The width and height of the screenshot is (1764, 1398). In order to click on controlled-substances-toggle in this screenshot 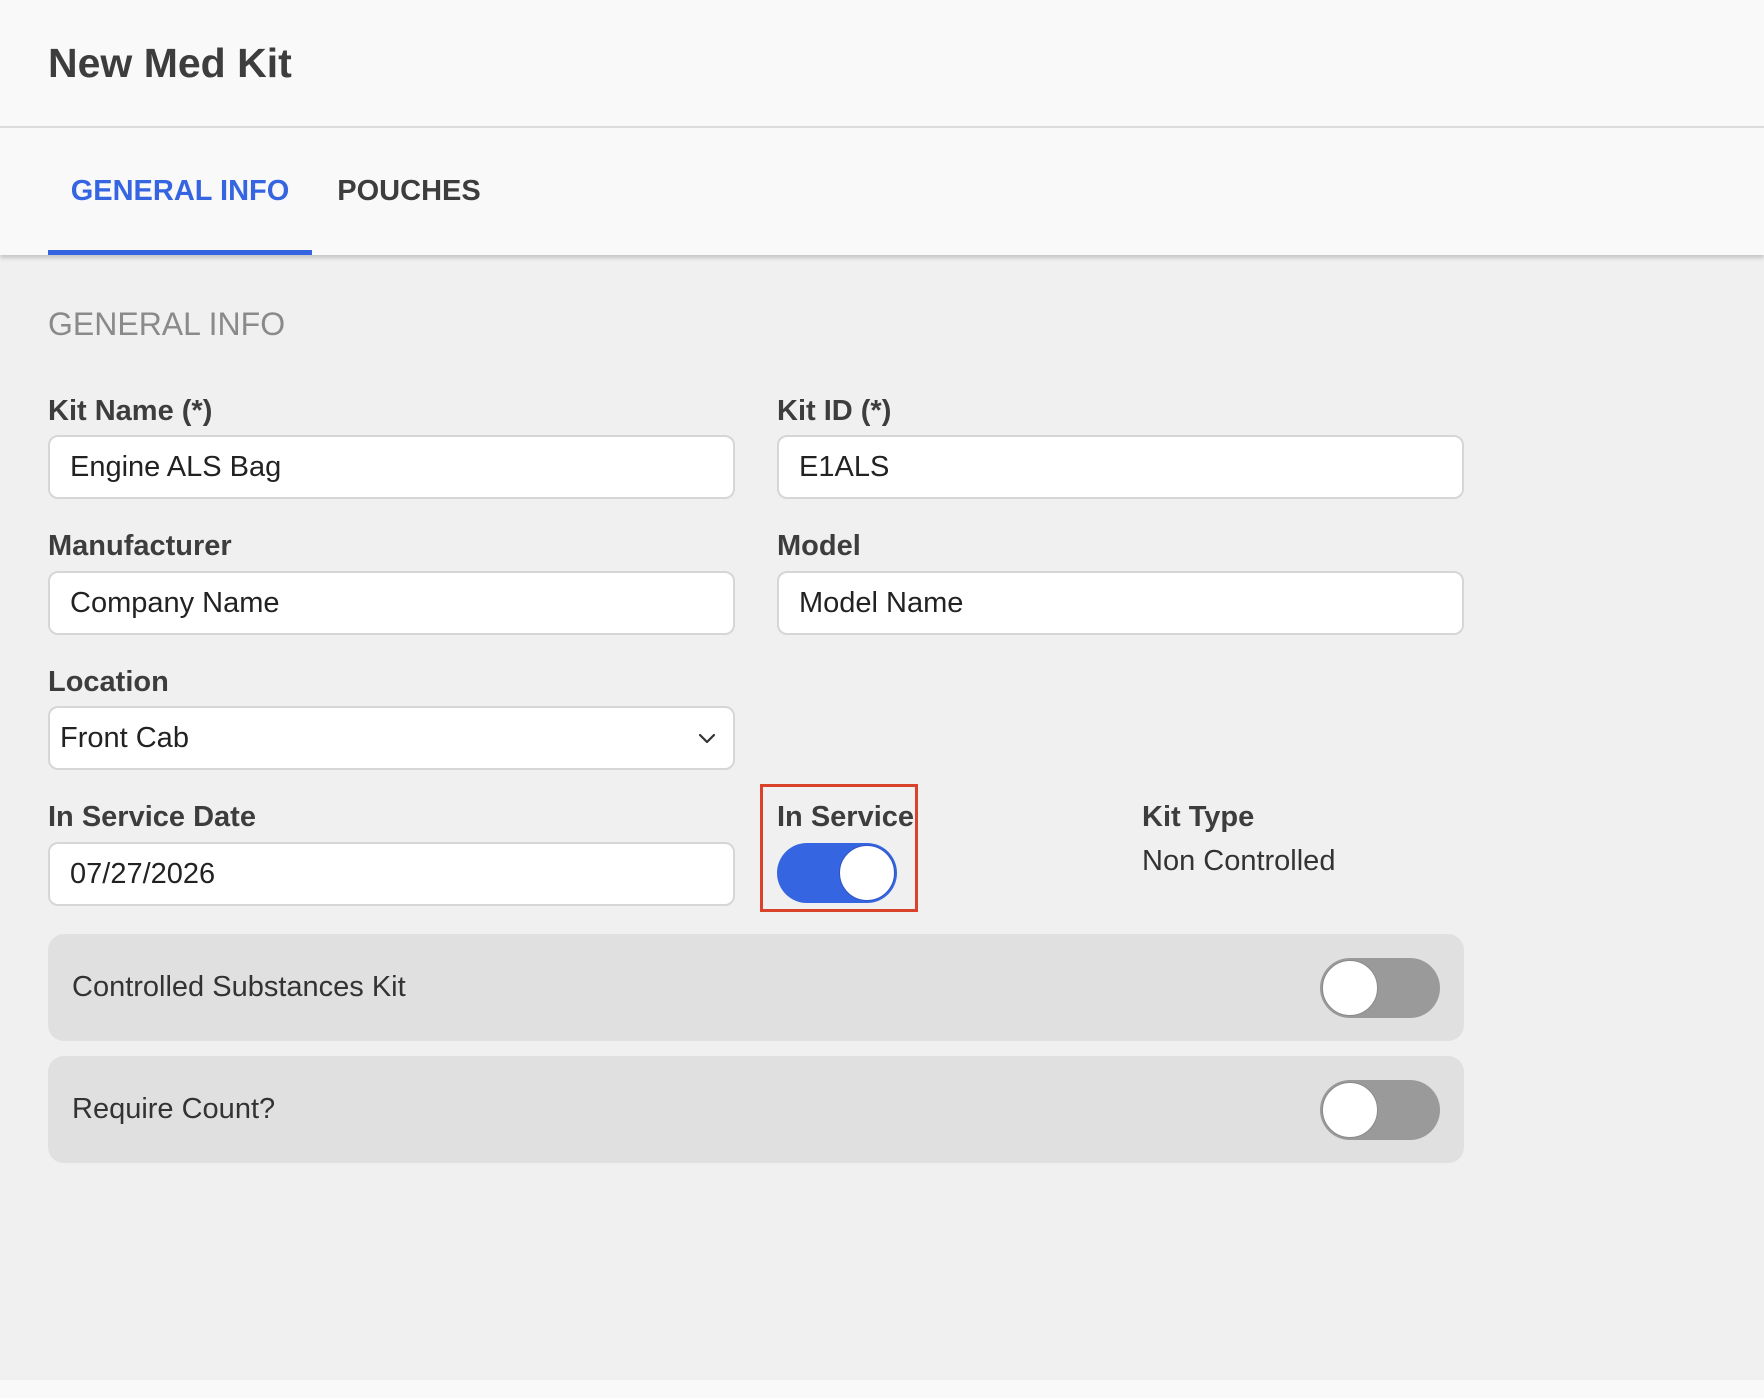, I will do `click(1380, 988)`.